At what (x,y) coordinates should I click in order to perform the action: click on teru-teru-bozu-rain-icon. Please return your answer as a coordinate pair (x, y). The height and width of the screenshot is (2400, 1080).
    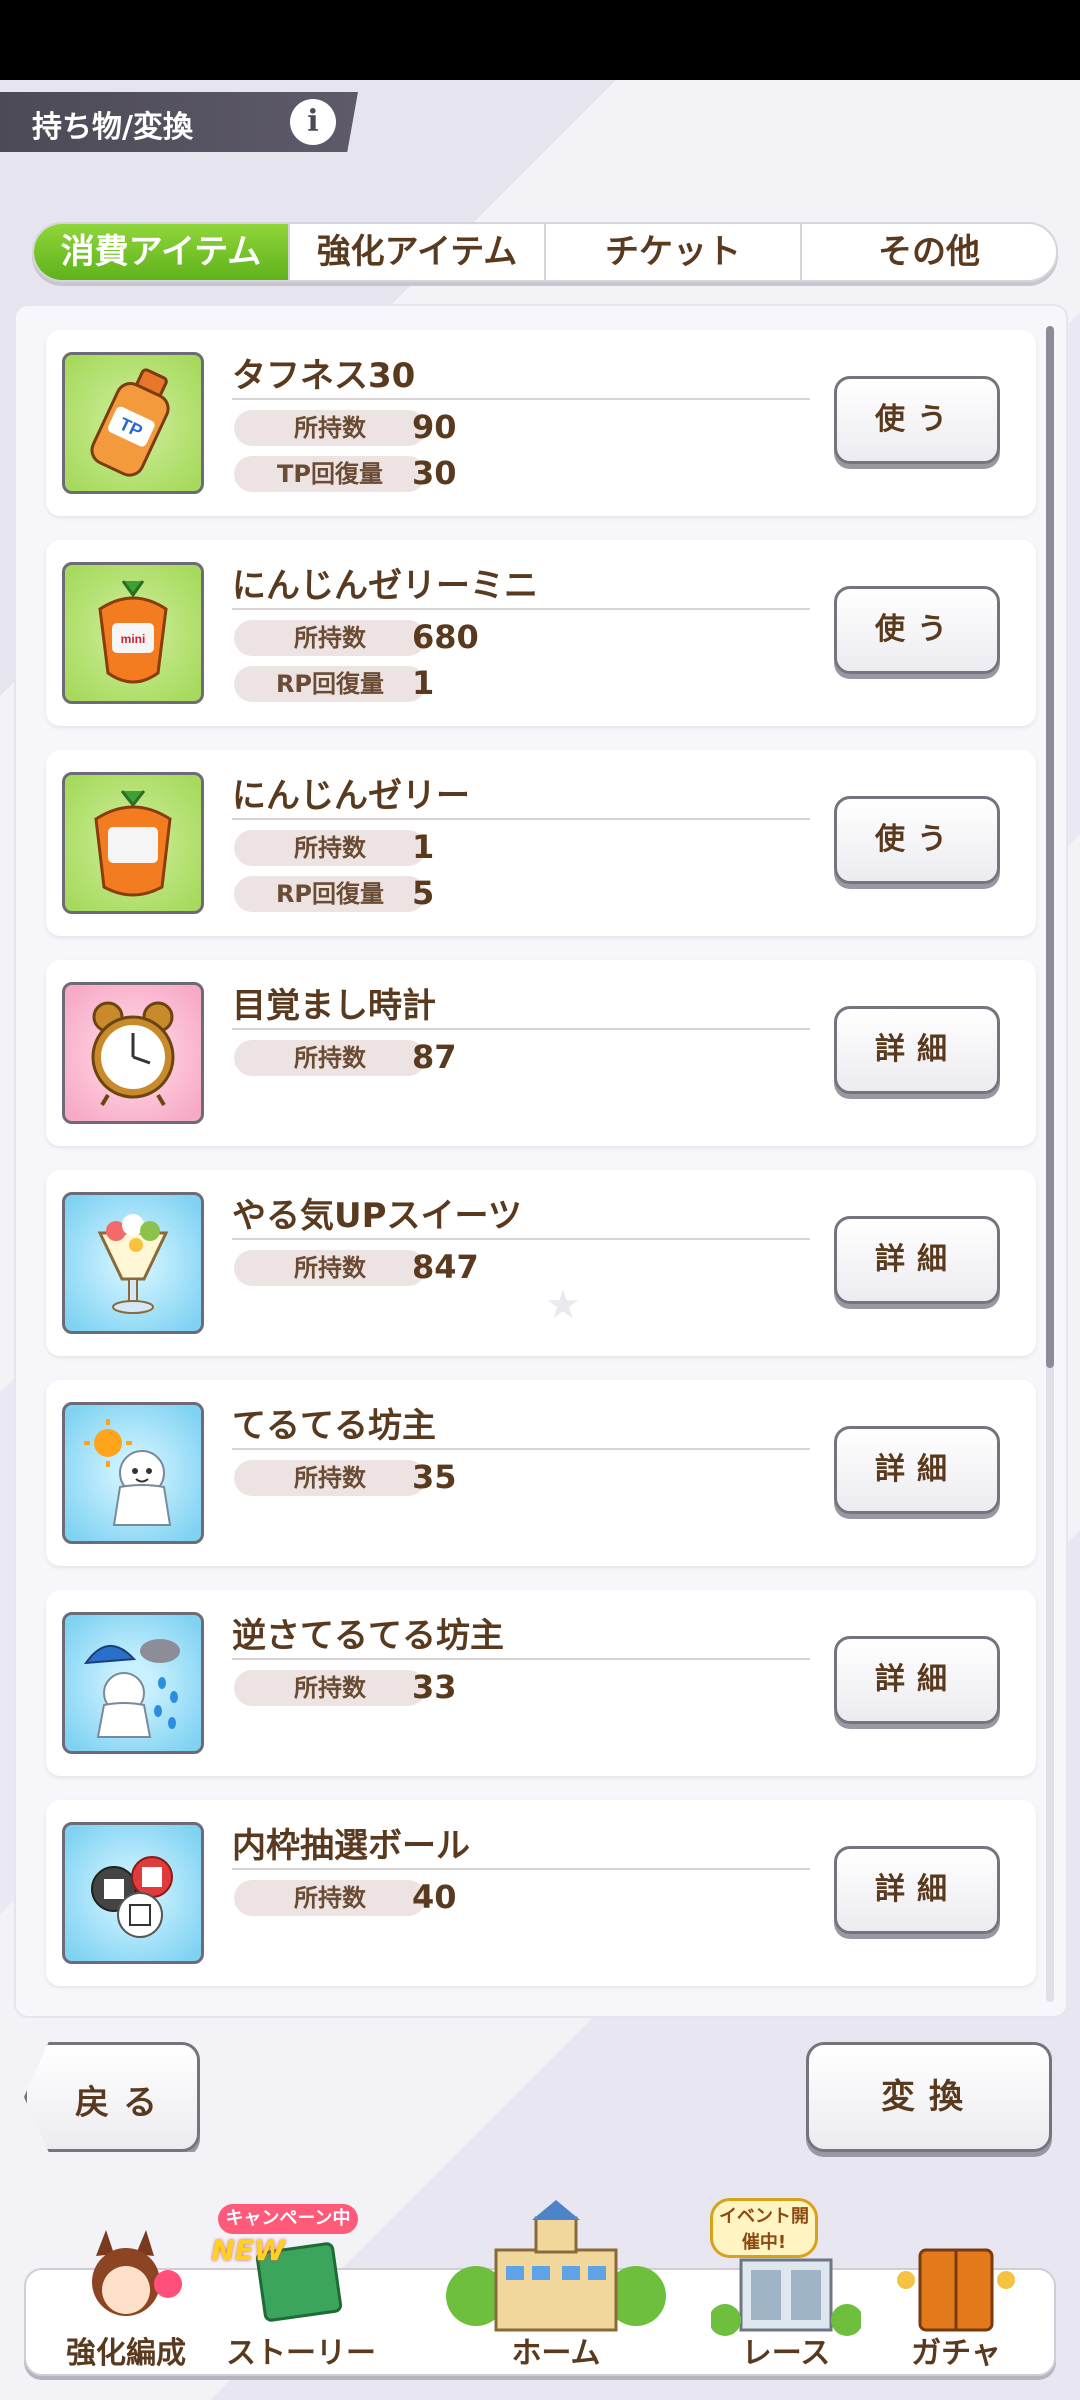
    Looking at the image, I should click on (133, 1683).